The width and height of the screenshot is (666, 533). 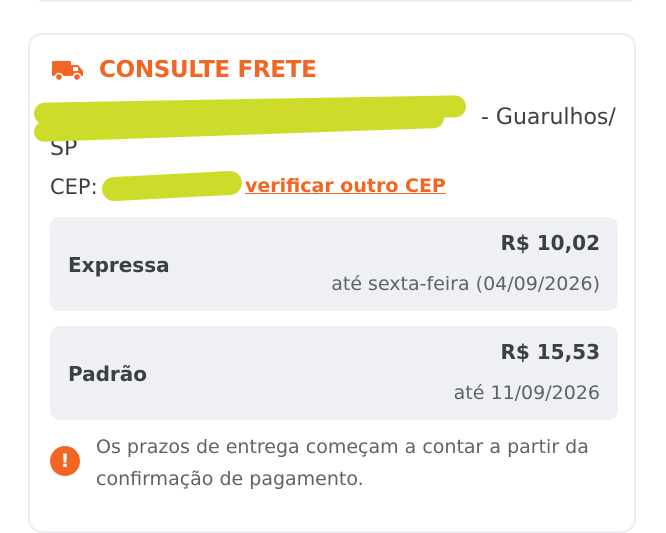 I want to click on cep-label: CEP:, so click(x=74, y=187).